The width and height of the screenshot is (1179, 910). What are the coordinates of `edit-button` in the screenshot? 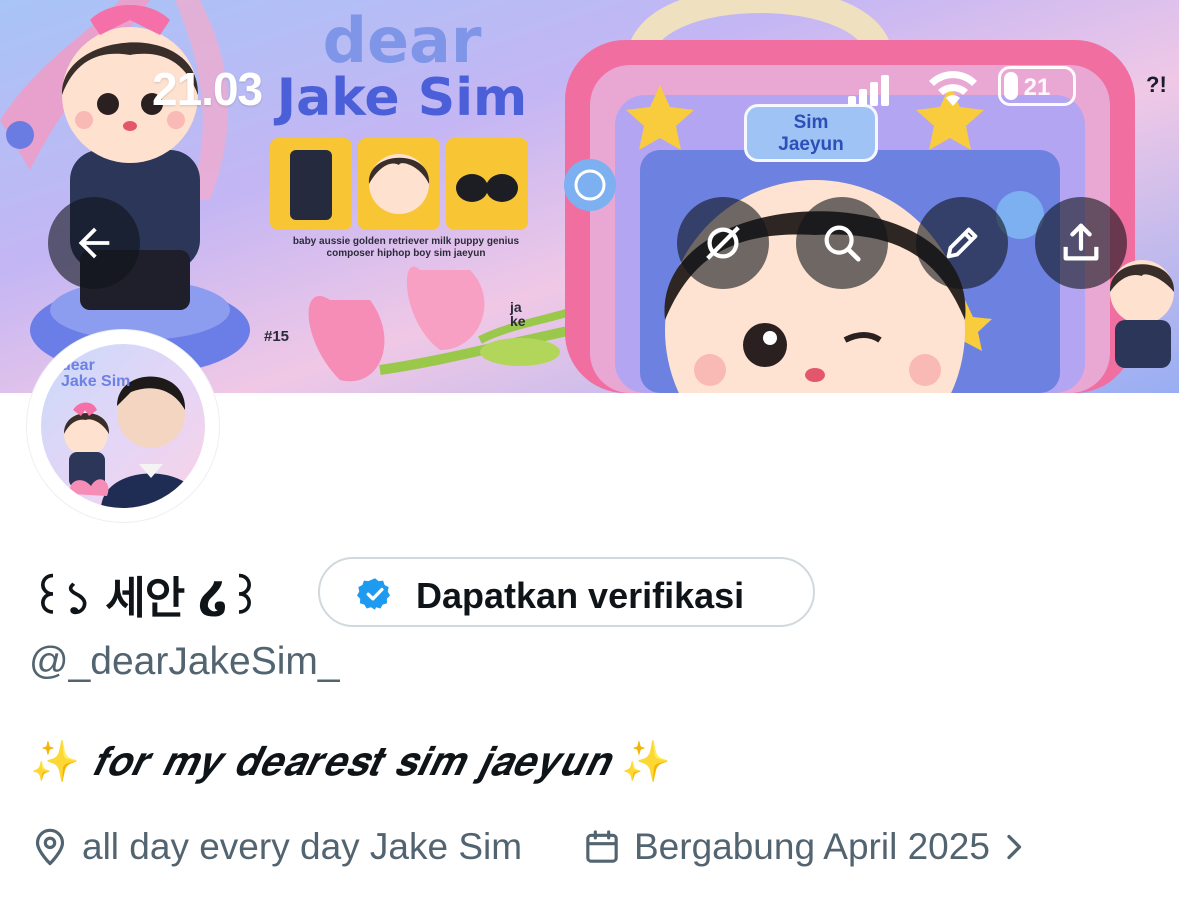 It's located at (962, 243).